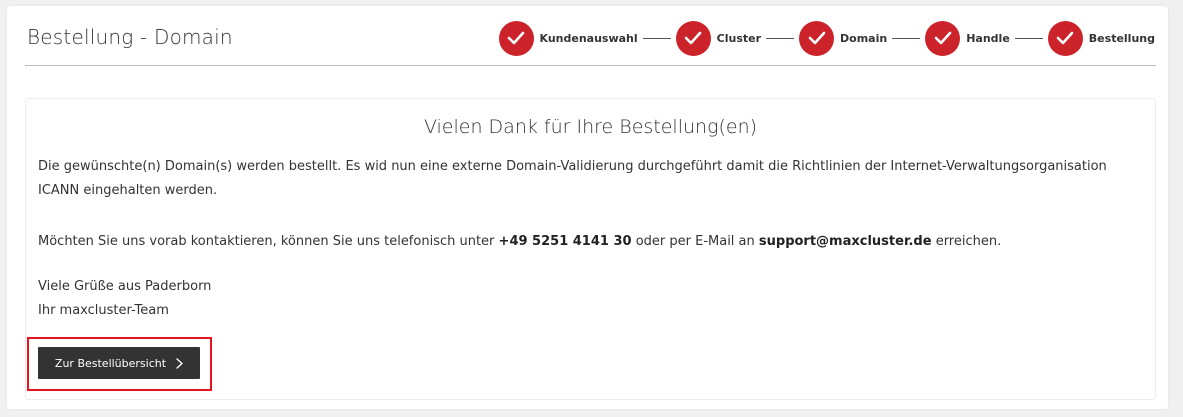 The height and width of the screenshot is (417, 1183). What do you see at coordinates (590, 127) in the screenshot?
I see `card-title: Vielen Dank für Ihre Bestellung(en)` at bounding box center [590, 127].